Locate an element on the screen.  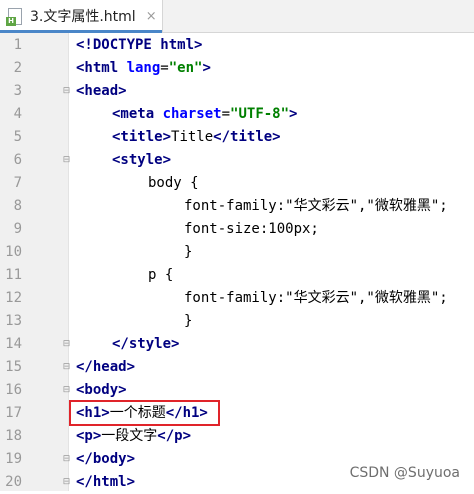
code-token: body { is located at coordinates (173, 183).